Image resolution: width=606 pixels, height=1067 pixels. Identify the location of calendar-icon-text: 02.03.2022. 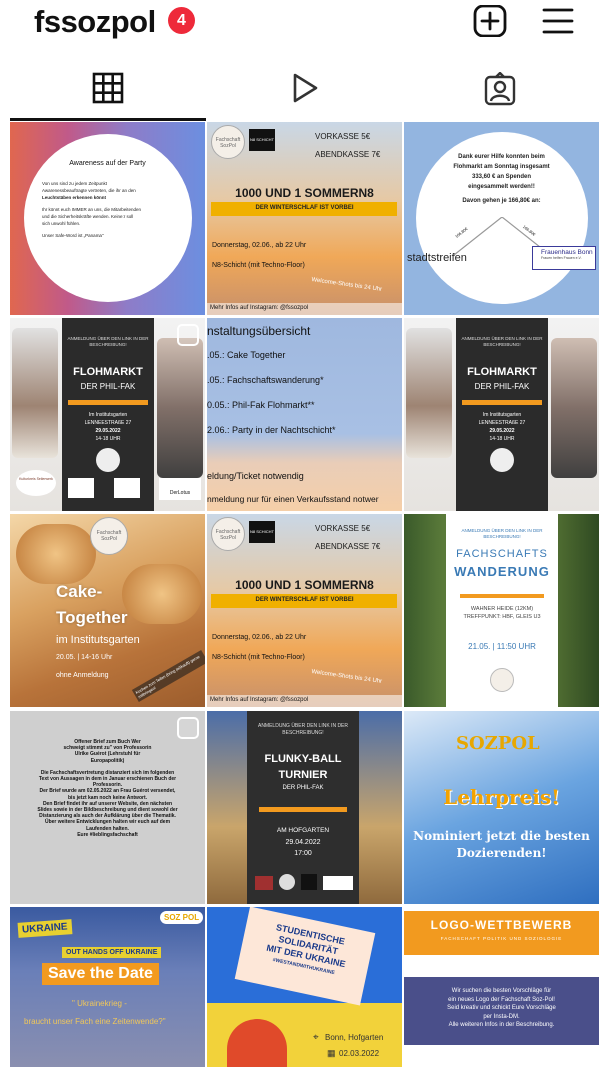
(359, 1053).